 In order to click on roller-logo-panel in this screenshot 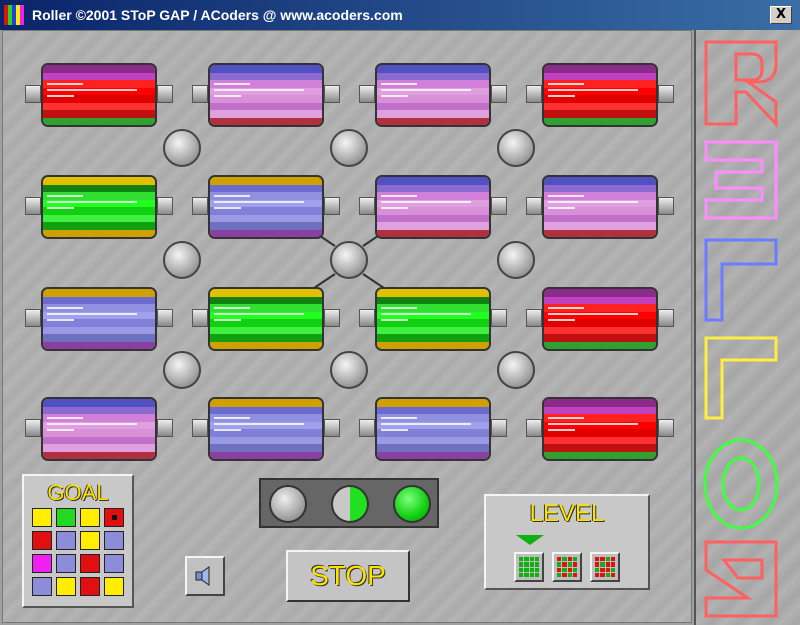, I will do `click(747, 327)`.